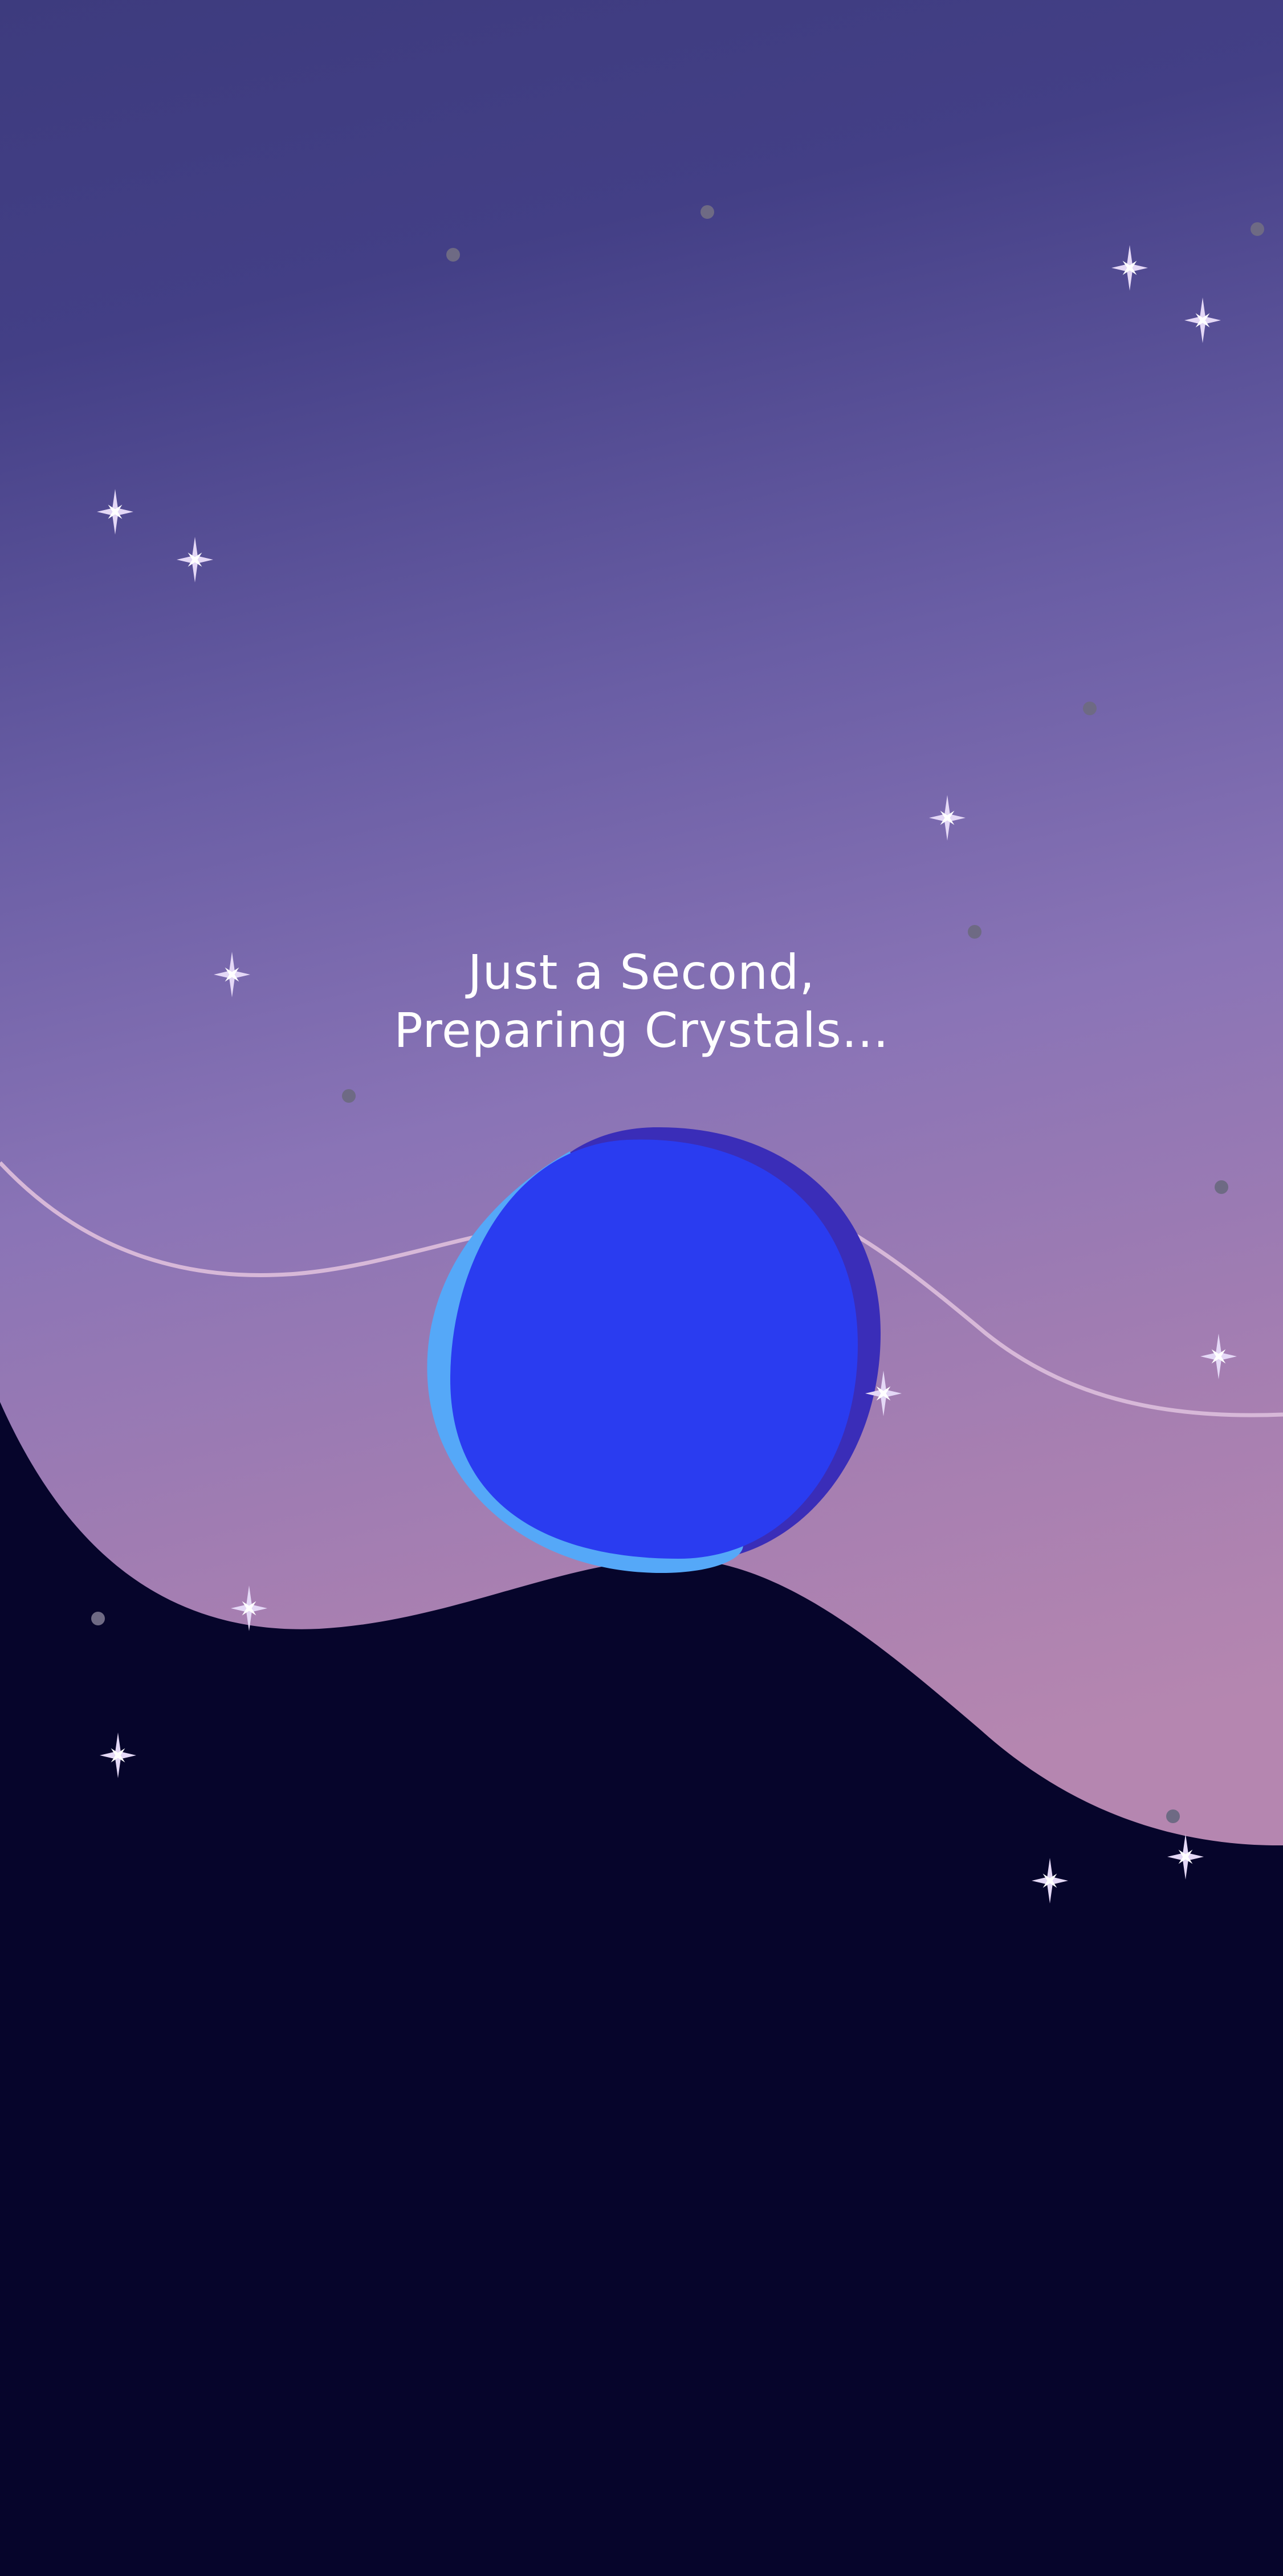 Image resolution: width=1283 pixels, height=2576 pixels. I want to click on loading-message-line-1: Just a Second,, so click(641, 972).